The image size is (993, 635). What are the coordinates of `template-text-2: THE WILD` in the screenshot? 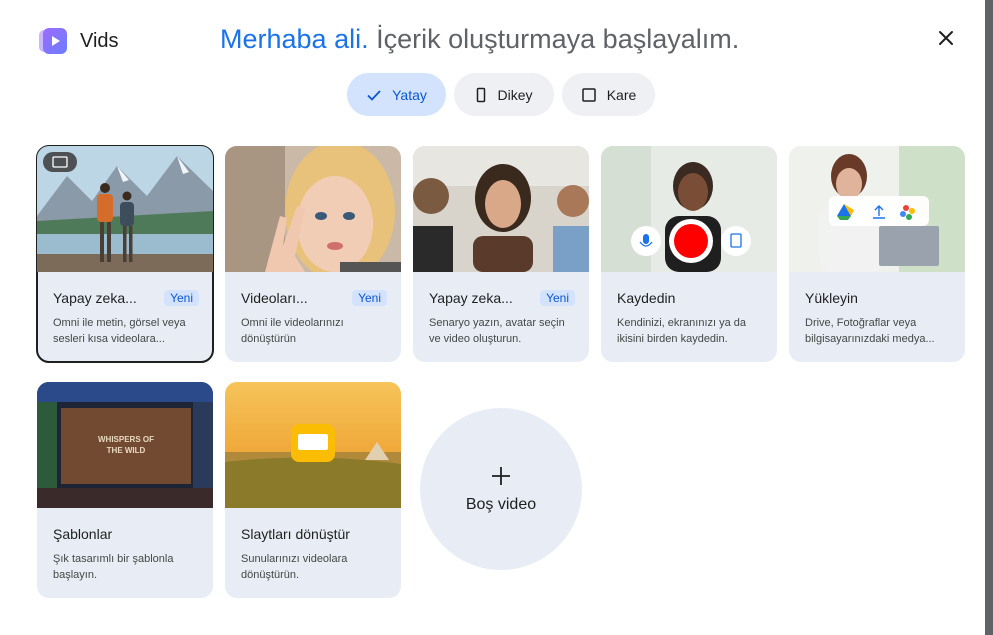 It's located at (126, 450).